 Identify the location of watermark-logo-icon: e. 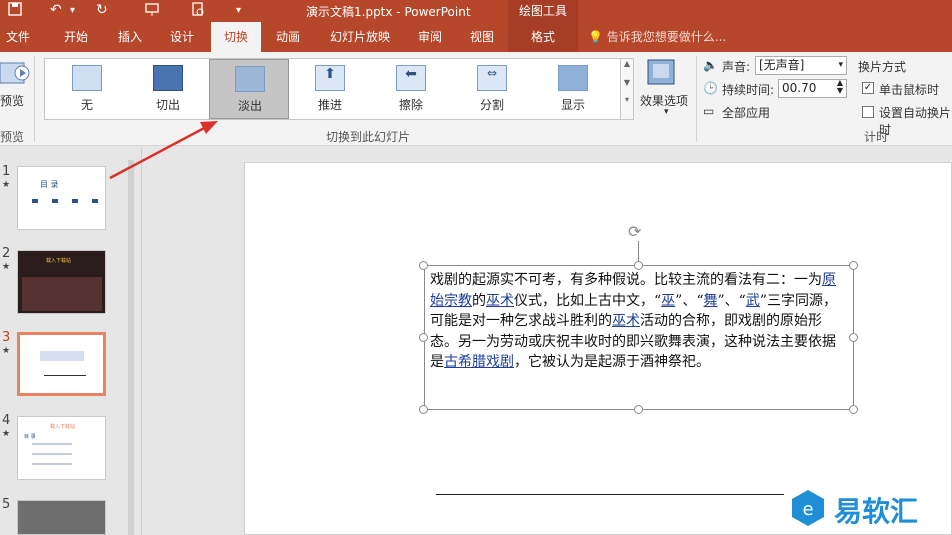
(808, 508).